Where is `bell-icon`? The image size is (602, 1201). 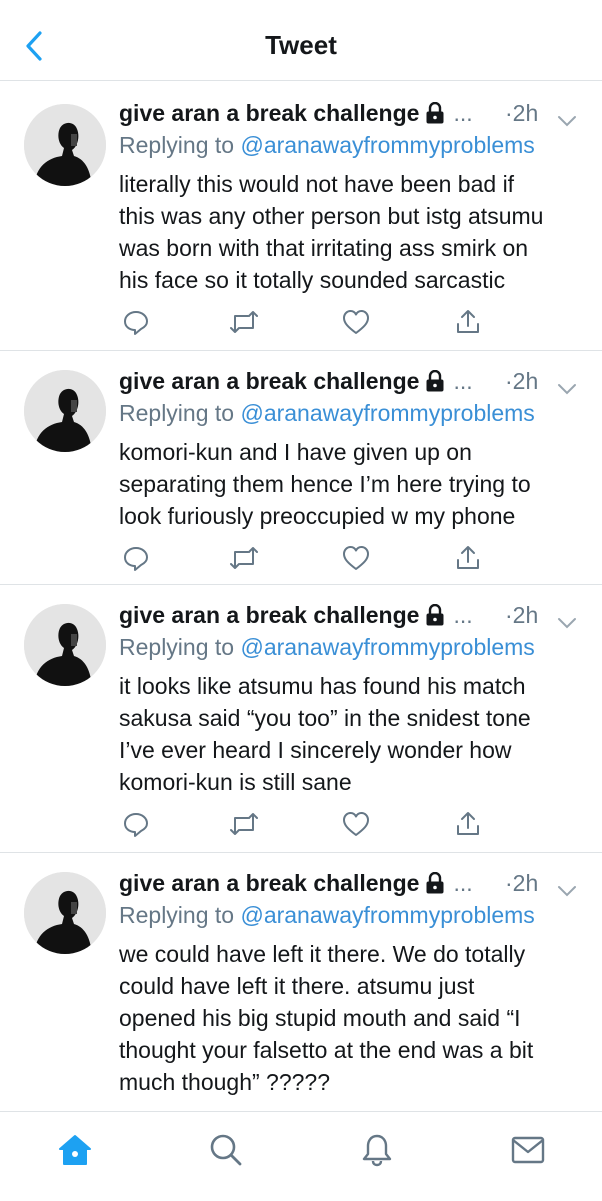
bell-icon is located at coordinates (377, 1150).